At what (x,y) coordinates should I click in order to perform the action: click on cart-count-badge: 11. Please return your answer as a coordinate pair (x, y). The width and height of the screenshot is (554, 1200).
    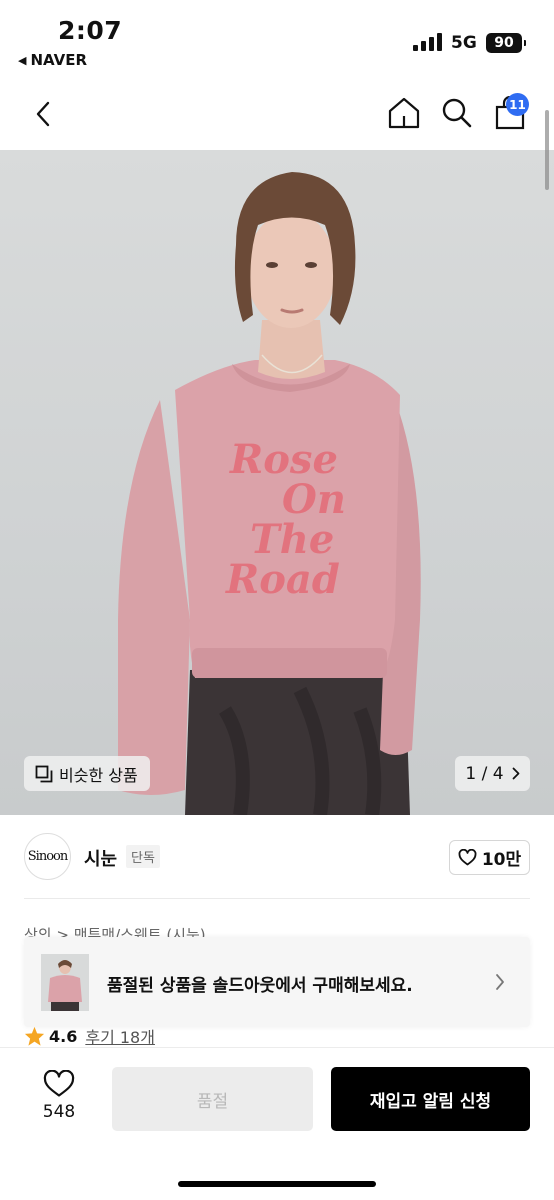
    Looking at the image, I should click on (517, 104).